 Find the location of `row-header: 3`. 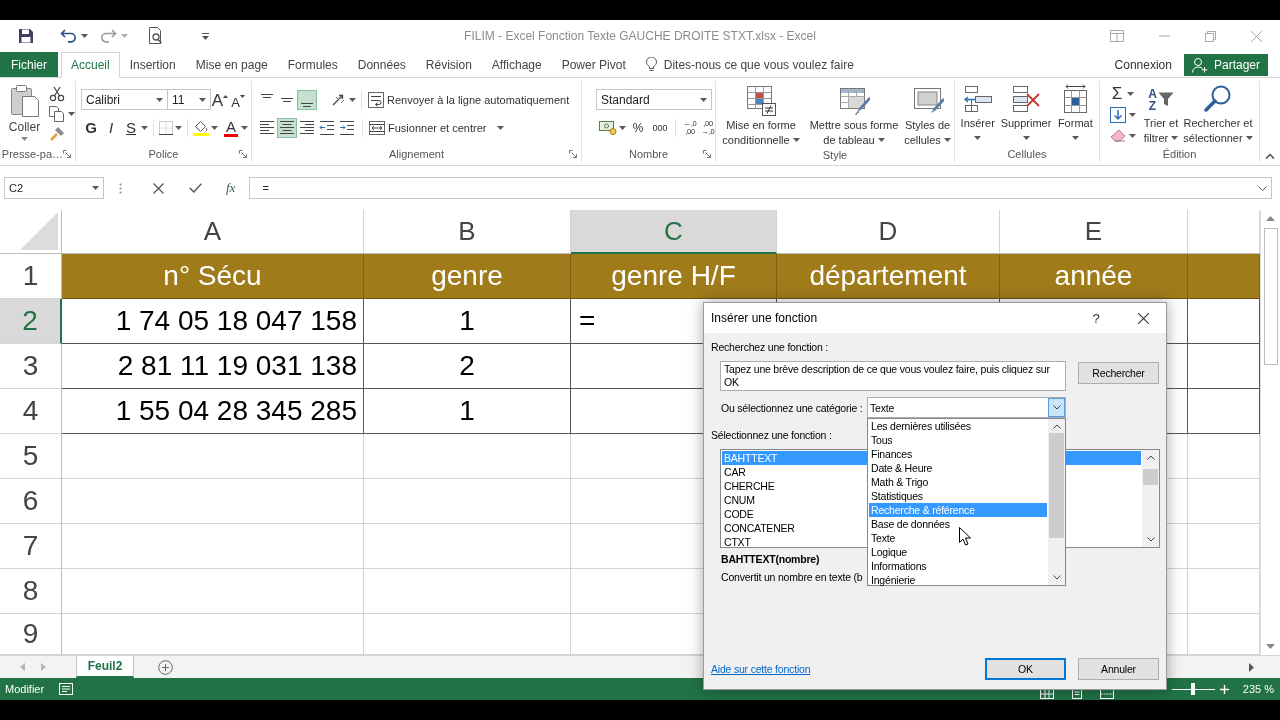

row-header: 3 is located at coordinates (31, 366).